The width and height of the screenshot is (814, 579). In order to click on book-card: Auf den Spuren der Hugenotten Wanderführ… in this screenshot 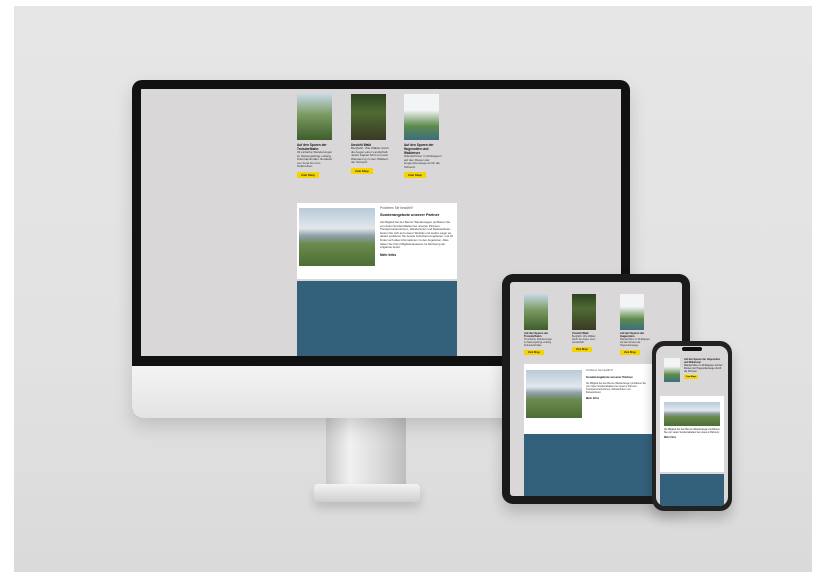, I will do `click(635, 325)`.